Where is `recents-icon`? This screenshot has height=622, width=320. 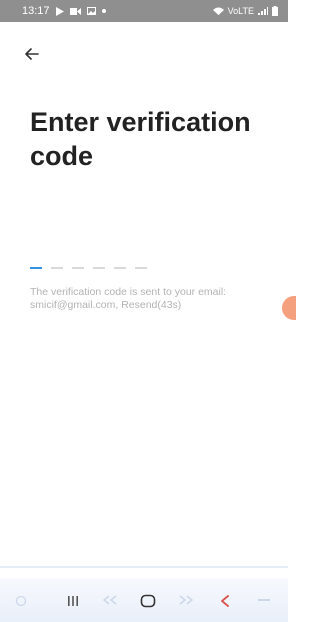 recents-icon is located at coordinates (73, 601).